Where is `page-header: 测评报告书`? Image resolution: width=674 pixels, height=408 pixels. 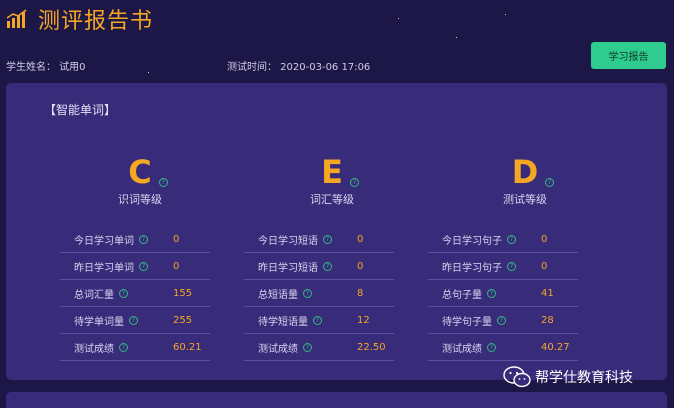
page-header: 测评报告书 is located at coordinates (79, 19).